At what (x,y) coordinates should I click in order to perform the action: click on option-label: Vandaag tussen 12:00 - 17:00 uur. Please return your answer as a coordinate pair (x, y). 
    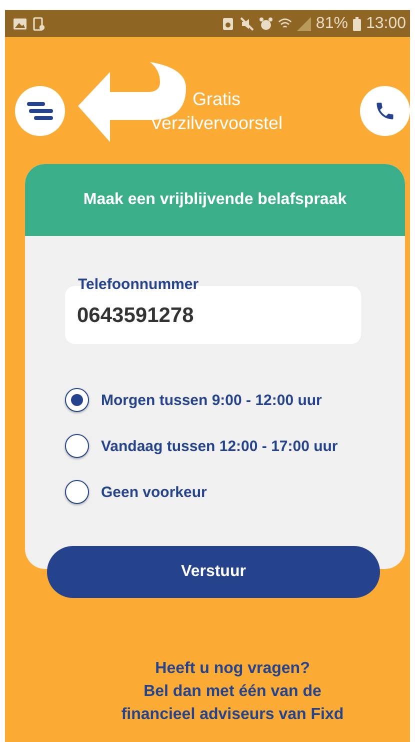
    Looking at the image, I should click on (219, 446).